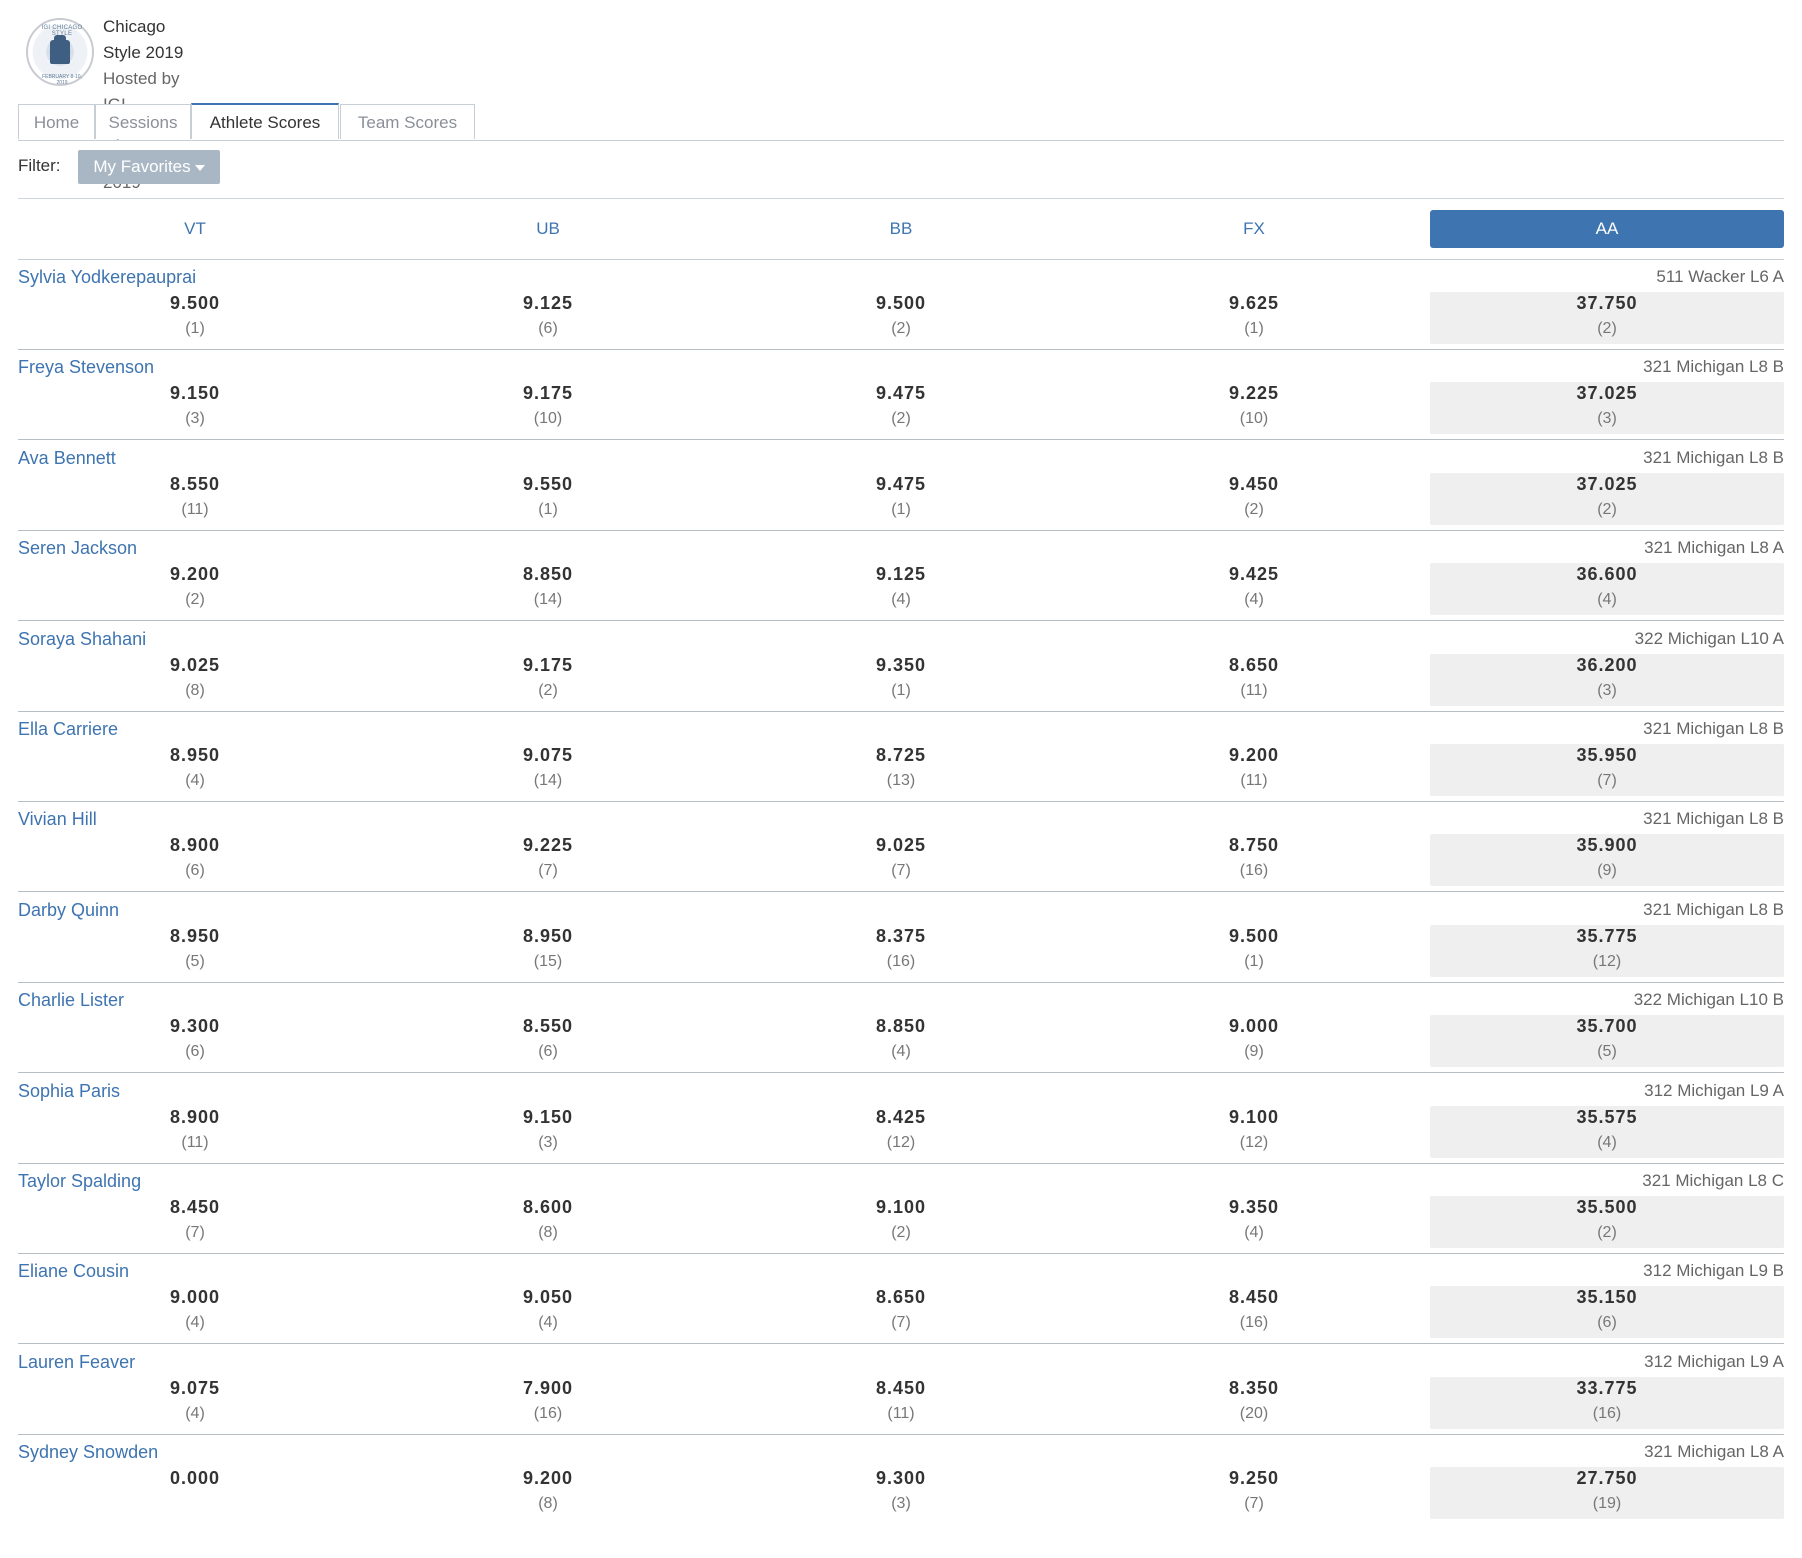 This screenshot has width=1802, height=1558. I want to click on athlete-team: 511 Wacker L6 A, so click(1720, 276).